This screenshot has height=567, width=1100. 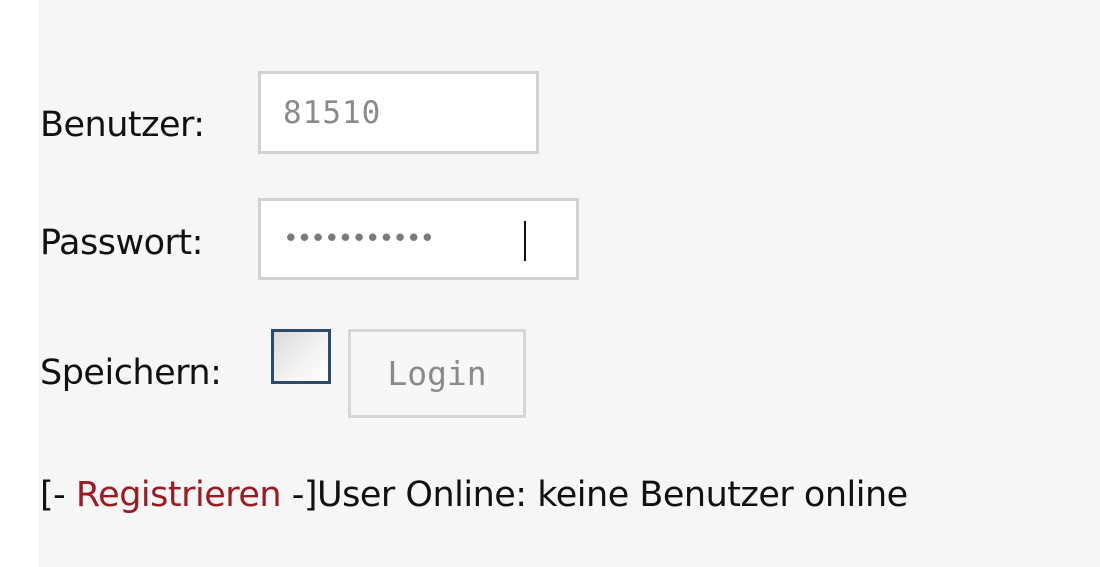 I want to click on register-link: Registrieren, so click(x=179, y=495).